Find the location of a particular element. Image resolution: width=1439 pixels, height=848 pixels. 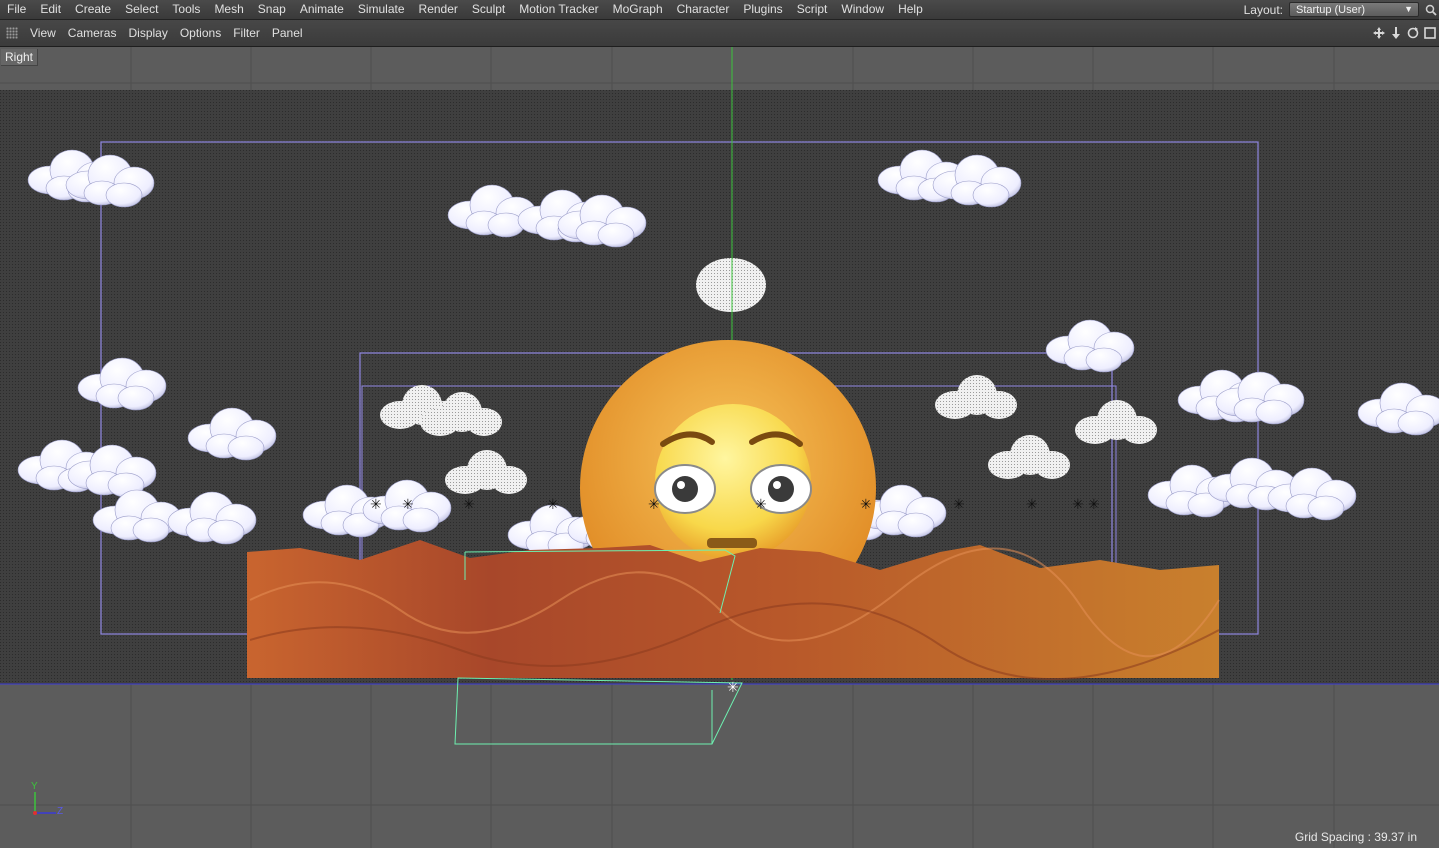

grid-spacing-readout: Grid Spacing : 39.37 in is located at coordinates (1355, 837).